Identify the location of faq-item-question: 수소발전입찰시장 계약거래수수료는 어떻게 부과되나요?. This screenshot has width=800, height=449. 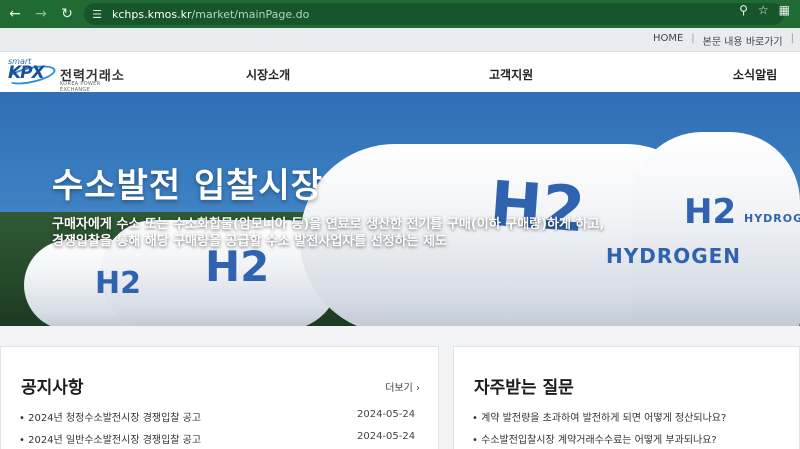
(599, 440).